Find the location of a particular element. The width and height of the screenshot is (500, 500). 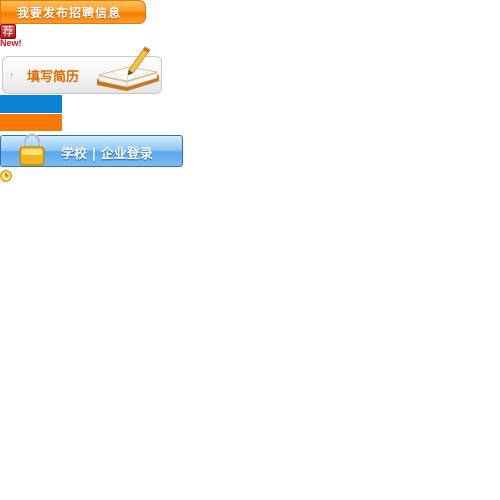

login-label: 学校 | 企业登录 is located at coordinates (107, 154).